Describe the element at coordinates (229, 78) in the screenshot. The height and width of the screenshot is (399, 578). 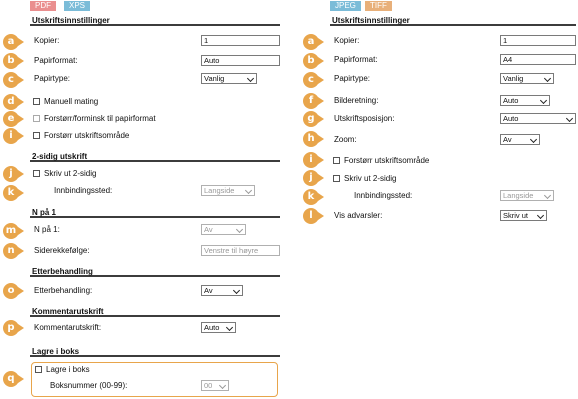
I see `papirtype-select: Vanlig` at that location.